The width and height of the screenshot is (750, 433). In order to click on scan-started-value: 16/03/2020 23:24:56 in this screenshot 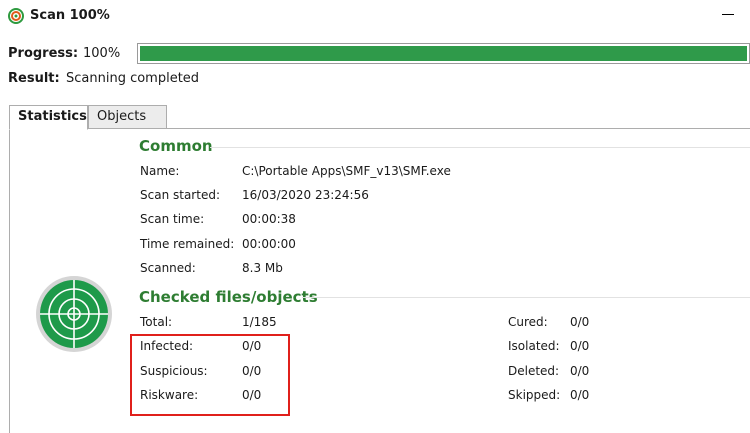, I will do `click(305, 195)`.